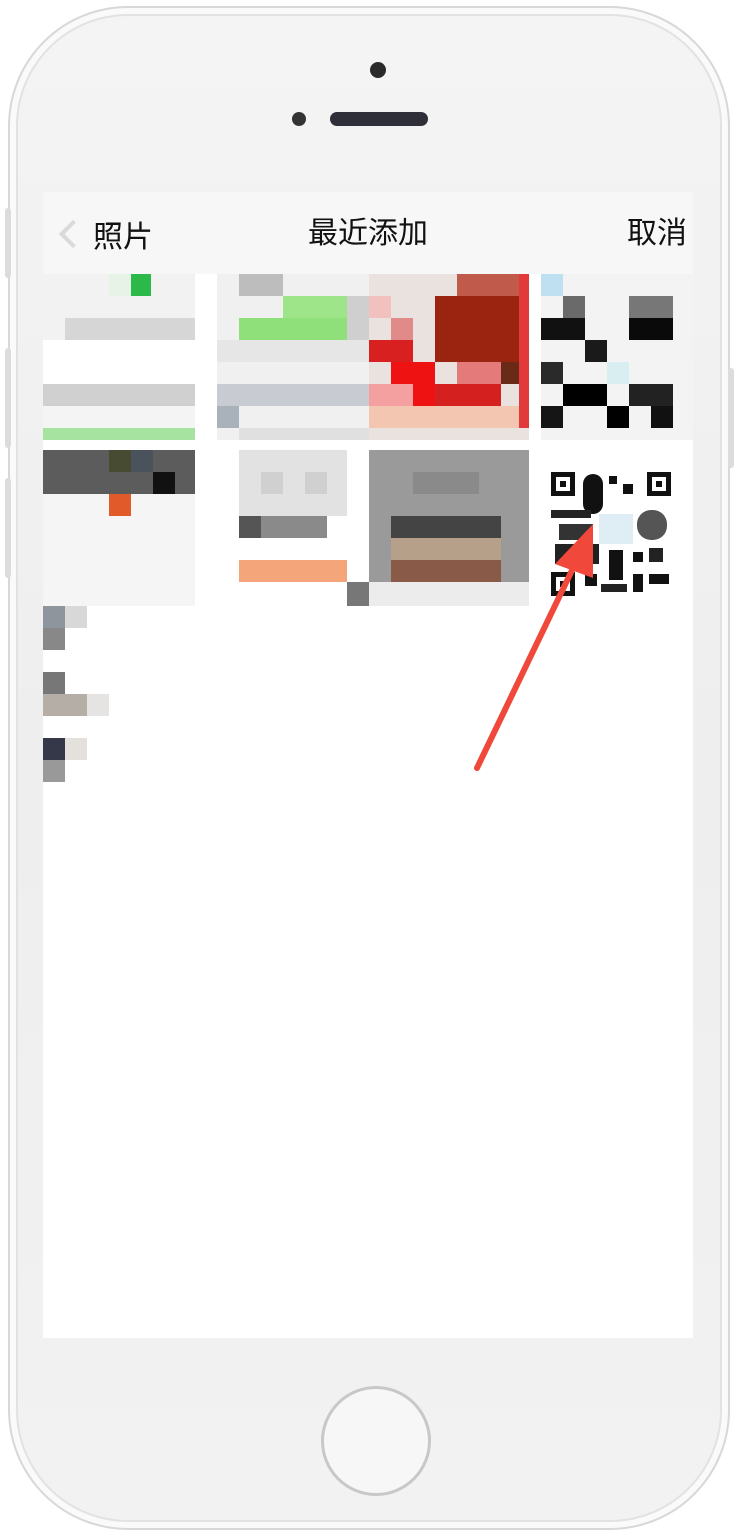  I want to click on back-button-label: 照片, so click(123, 237).